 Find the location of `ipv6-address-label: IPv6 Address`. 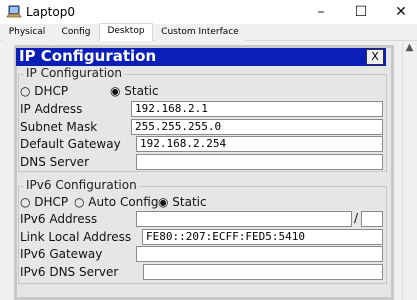

ipv6-address-label: IPv6 Address is located at coordinates (59, 219).